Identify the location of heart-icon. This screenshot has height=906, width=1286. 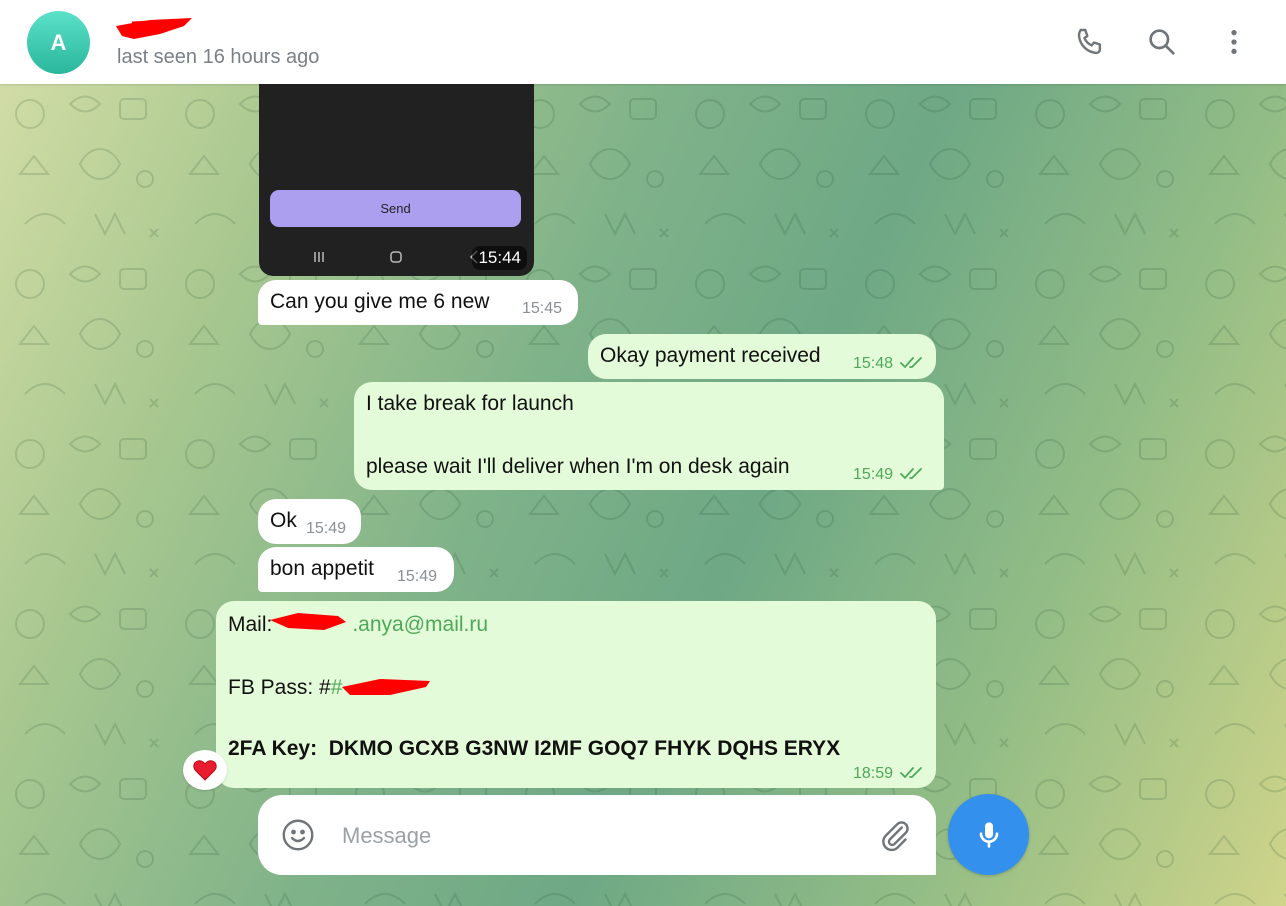
(205, 770).